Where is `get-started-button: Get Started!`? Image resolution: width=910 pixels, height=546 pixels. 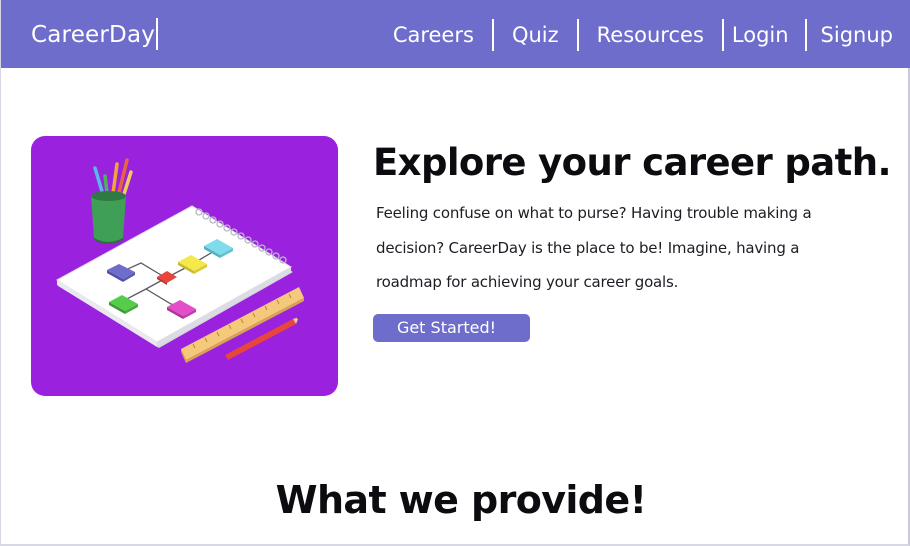
get-started-button: Get Started! is located at coordinates (451, 328).